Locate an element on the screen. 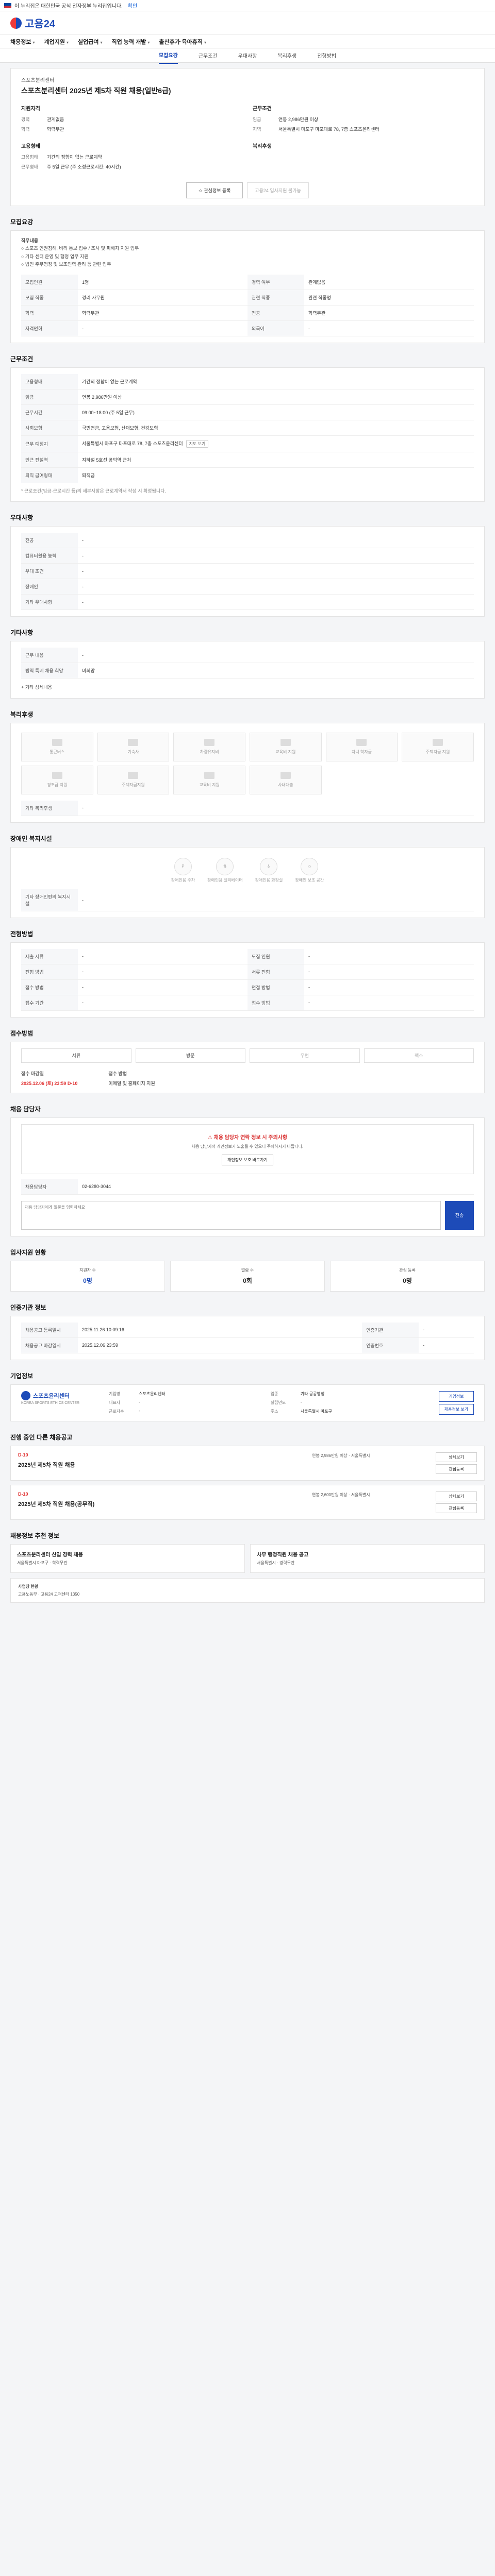  table-row: 전공 - is located at coordinates (247, 541).